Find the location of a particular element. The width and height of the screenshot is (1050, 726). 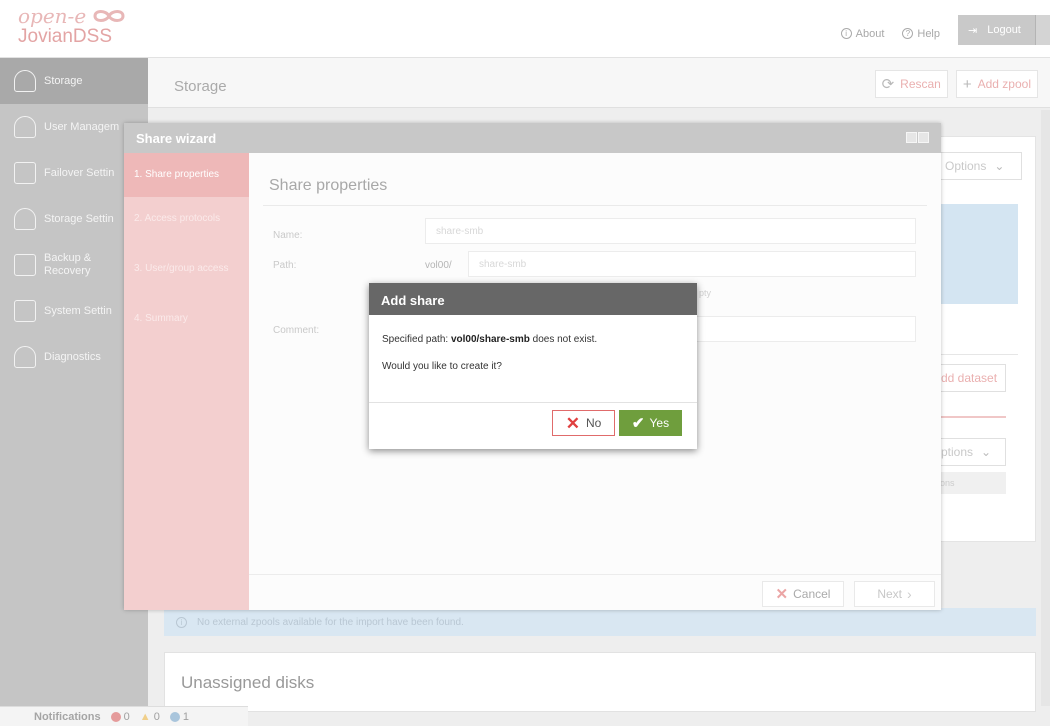

wizard-step-user-group-access: 3. User/group access is located at coordinates (186, 269).